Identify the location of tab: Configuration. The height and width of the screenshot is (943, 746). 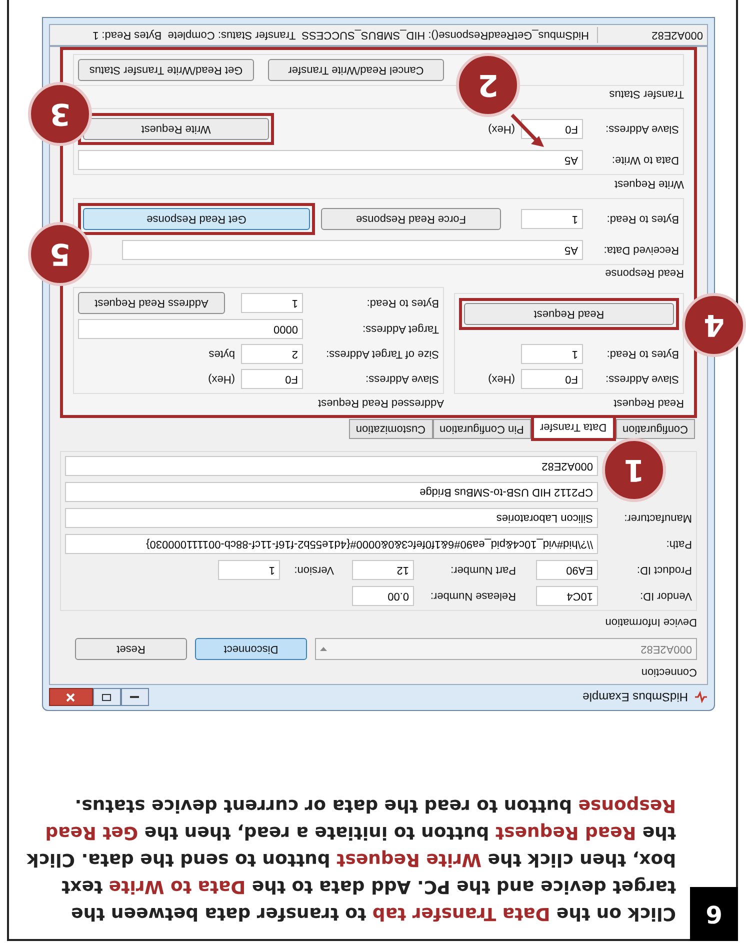
(655, 428).